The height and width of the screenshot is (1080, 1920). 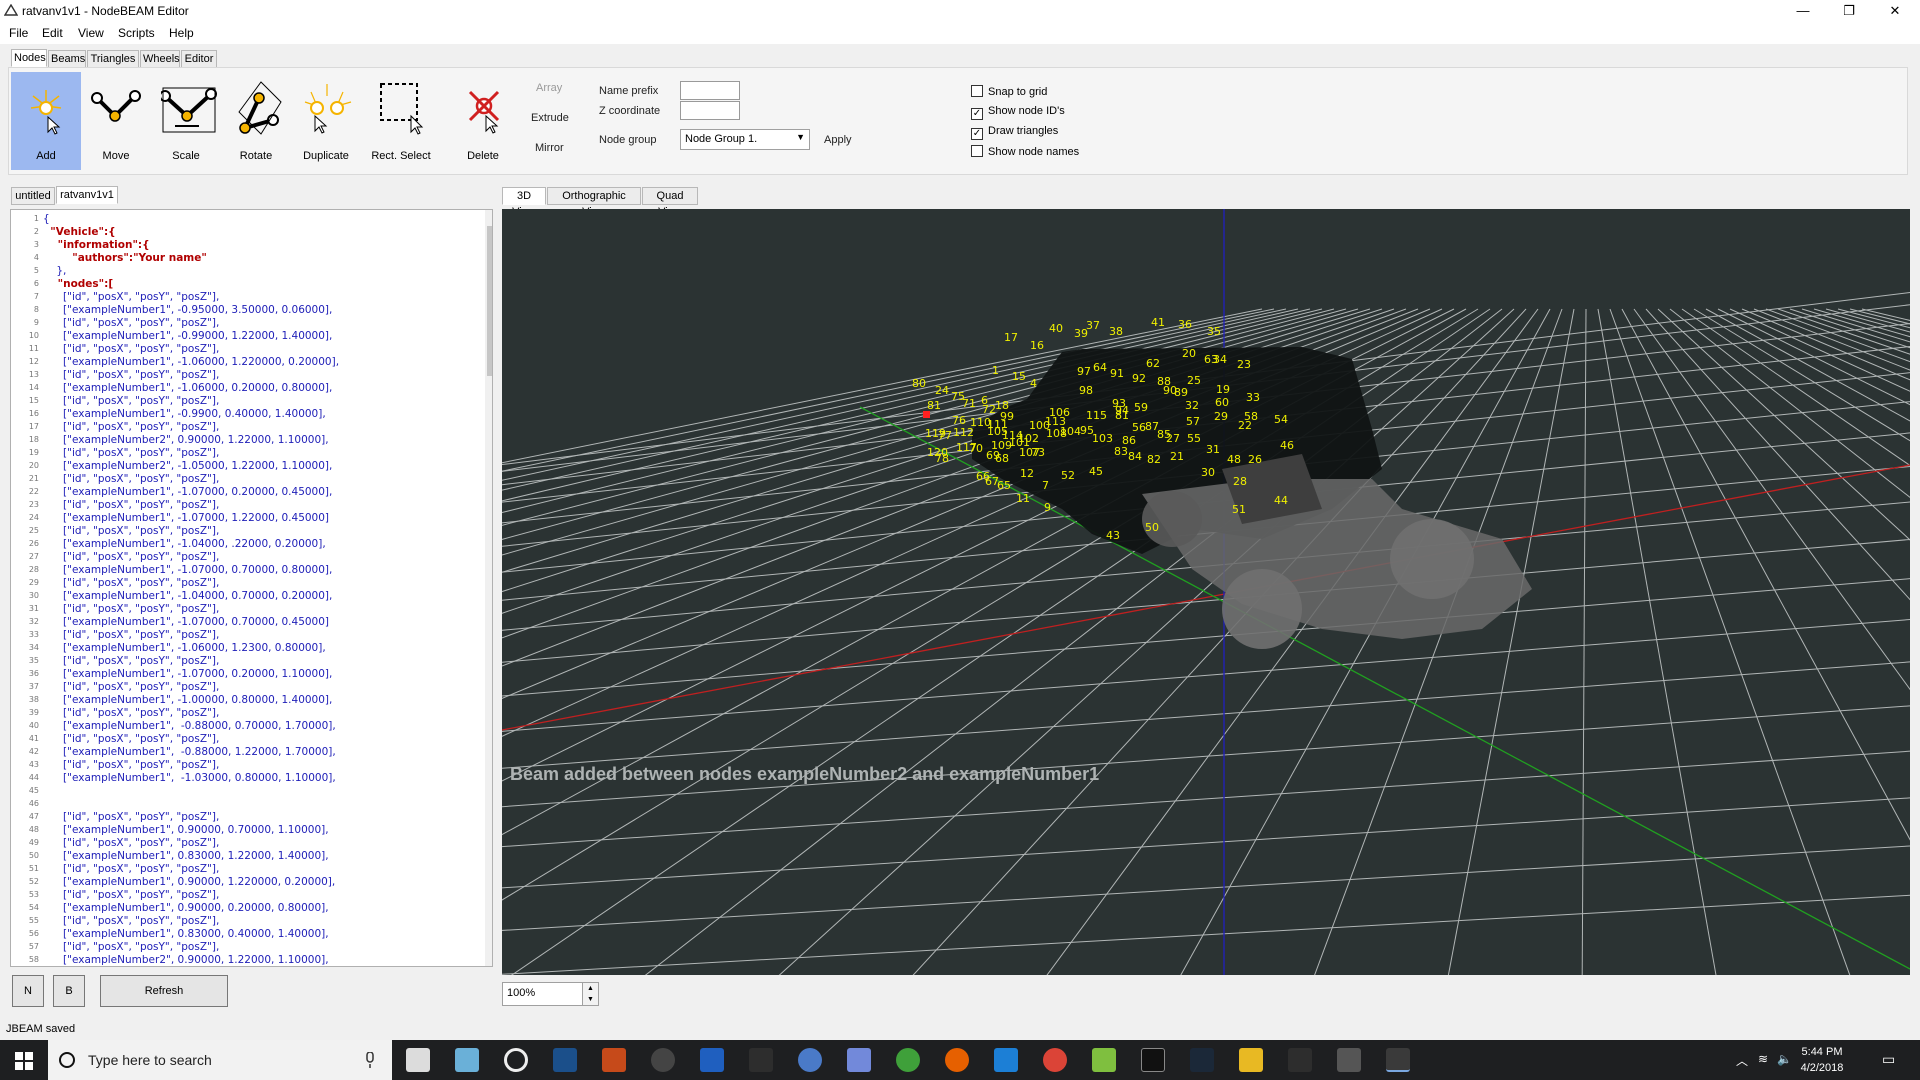 What do you see at coordinates (1849, 11) in the screenshot?
I see `maximize-button: ❐` at bounding box center [1849, 11].